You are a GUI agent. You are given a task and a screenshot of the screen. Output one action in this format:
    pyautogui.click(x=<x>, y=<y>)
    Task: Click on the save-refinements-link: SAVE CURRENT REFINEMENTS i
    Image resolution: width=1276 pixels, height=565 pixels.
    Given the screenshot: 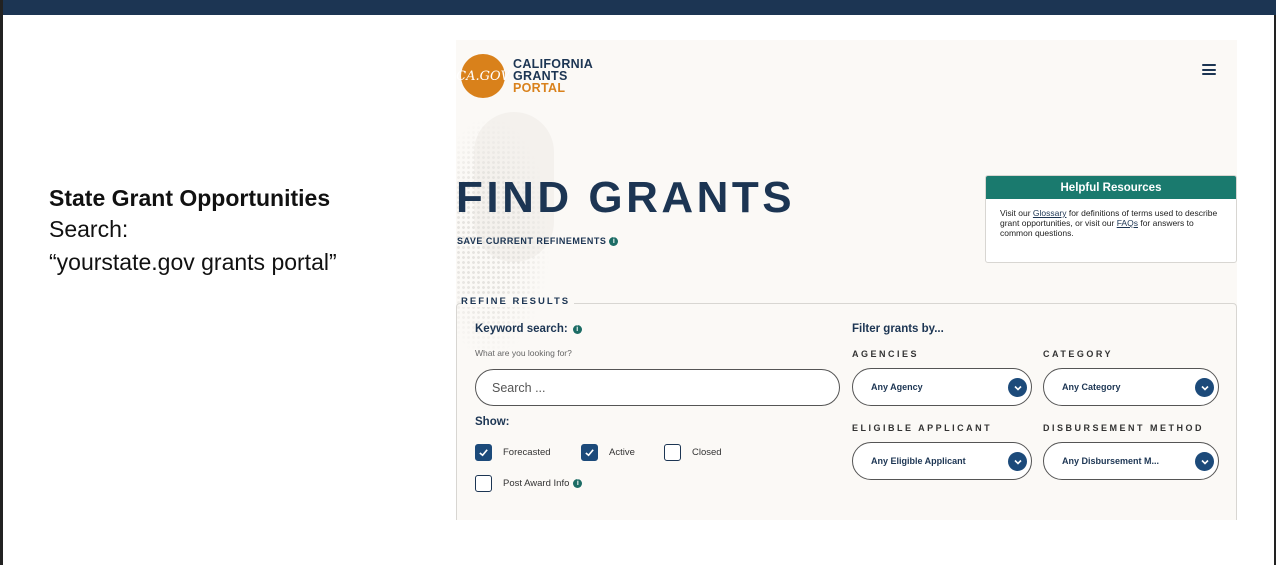 What is the action you would take?
    pyautogui.click(x=538, y=241)
    